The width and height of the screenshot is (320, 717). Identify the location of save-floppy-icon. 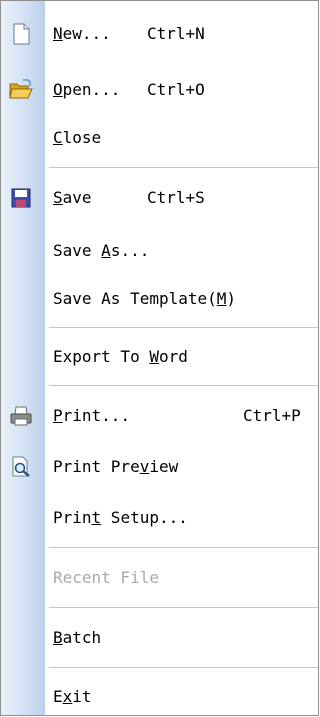
(21, 198).